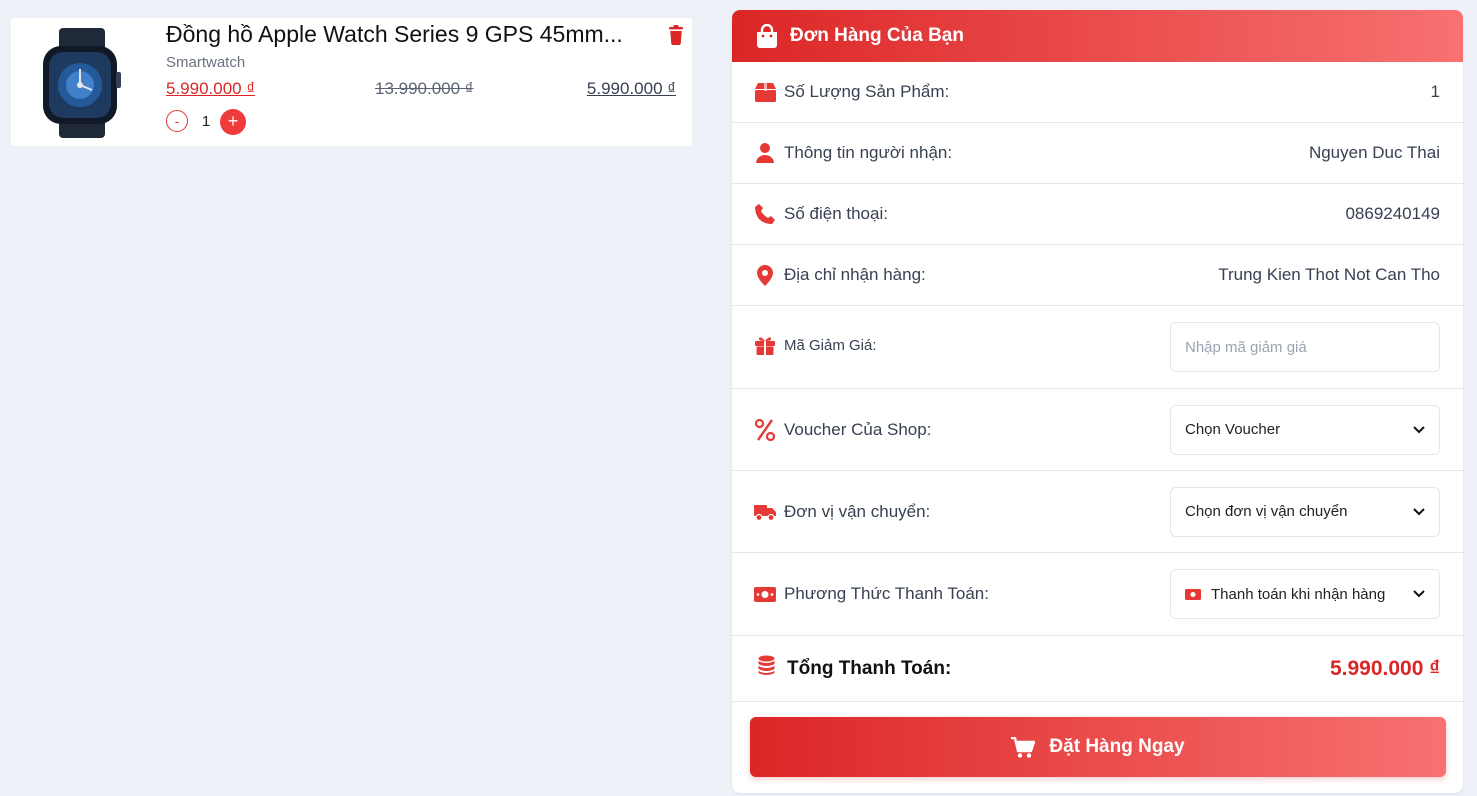 This screenshot has width=1477, height=796. I want to click on total-row: Tổng Thanh Toán: 5.990.000 ₫, so click(1097, 669).